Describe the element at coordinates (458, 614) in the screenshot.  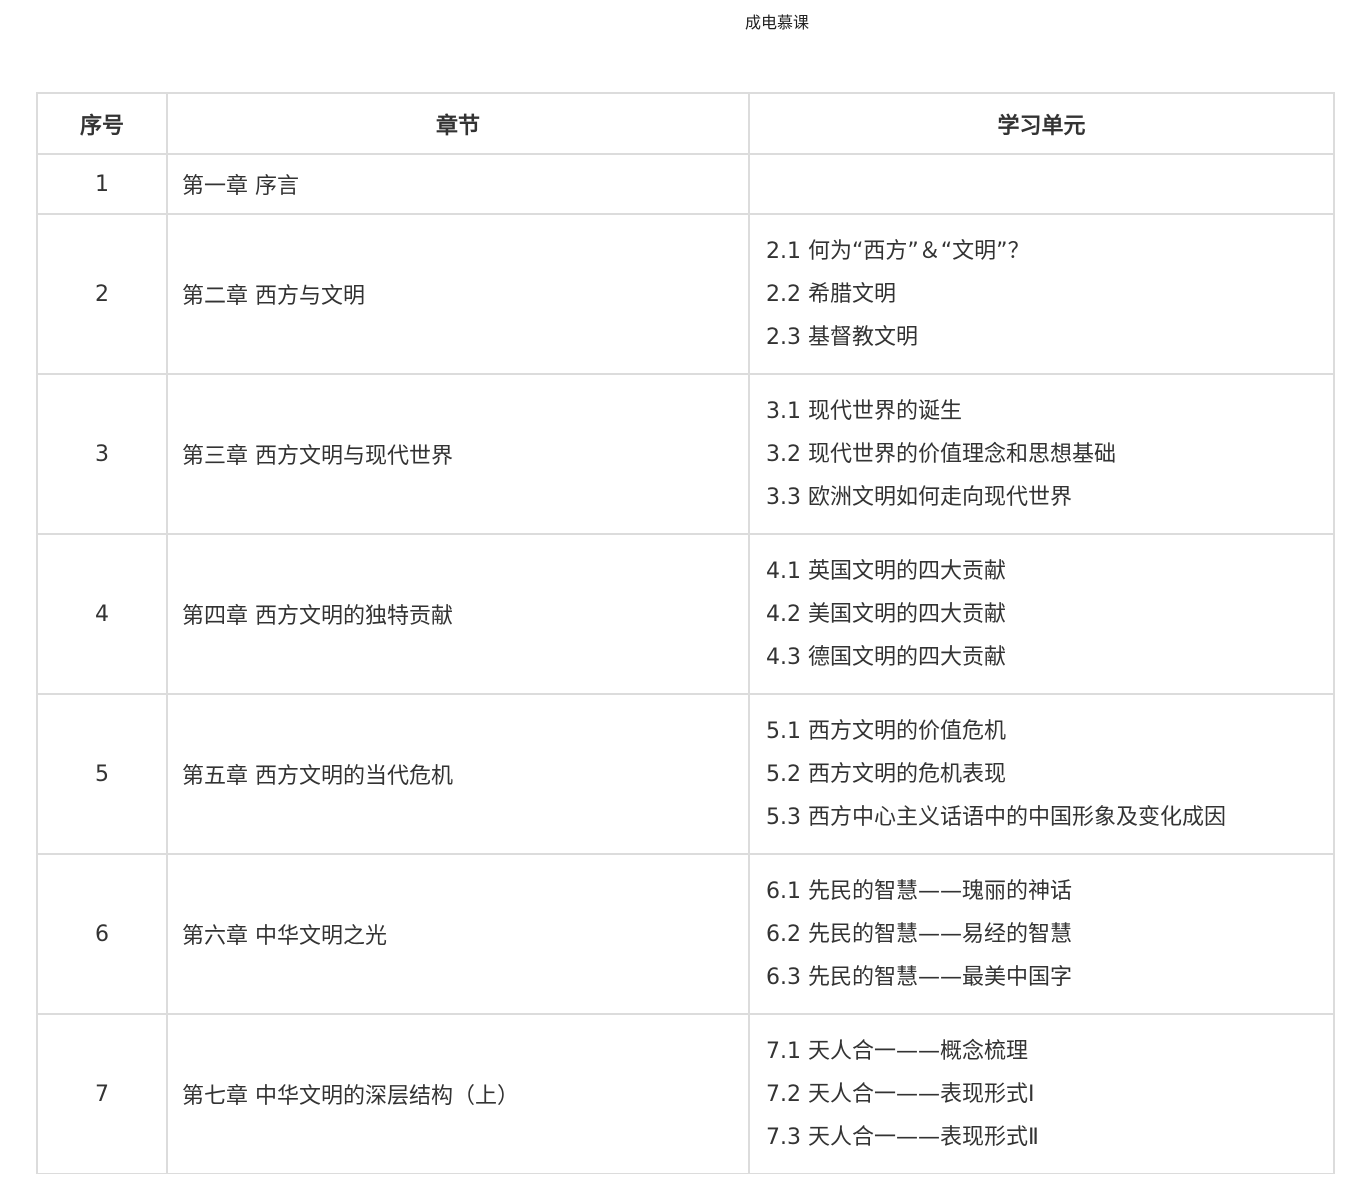
I see `row-chapter: 第四章 西方文明的独特贡献` at that location.